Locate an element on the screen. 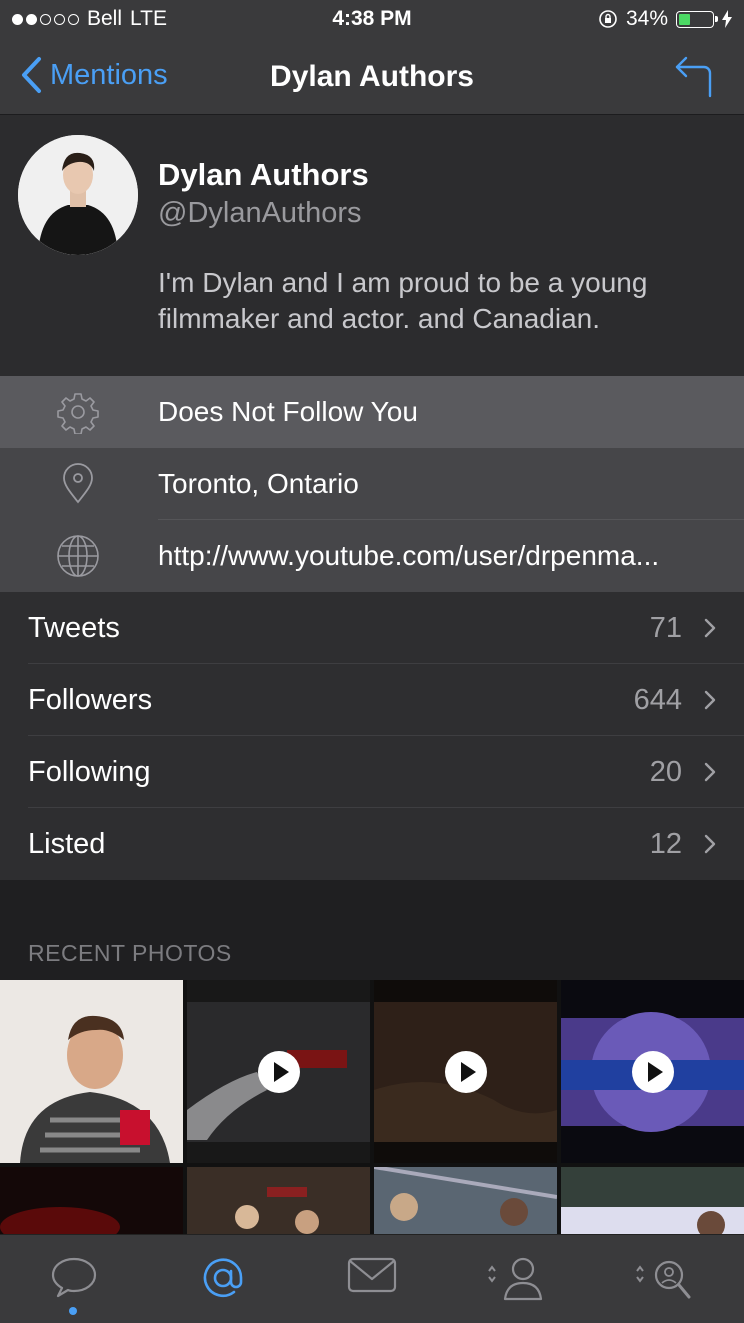 The height and width of the screenshot is (1323, 744). reply-button is located at coordinates (694, 78).